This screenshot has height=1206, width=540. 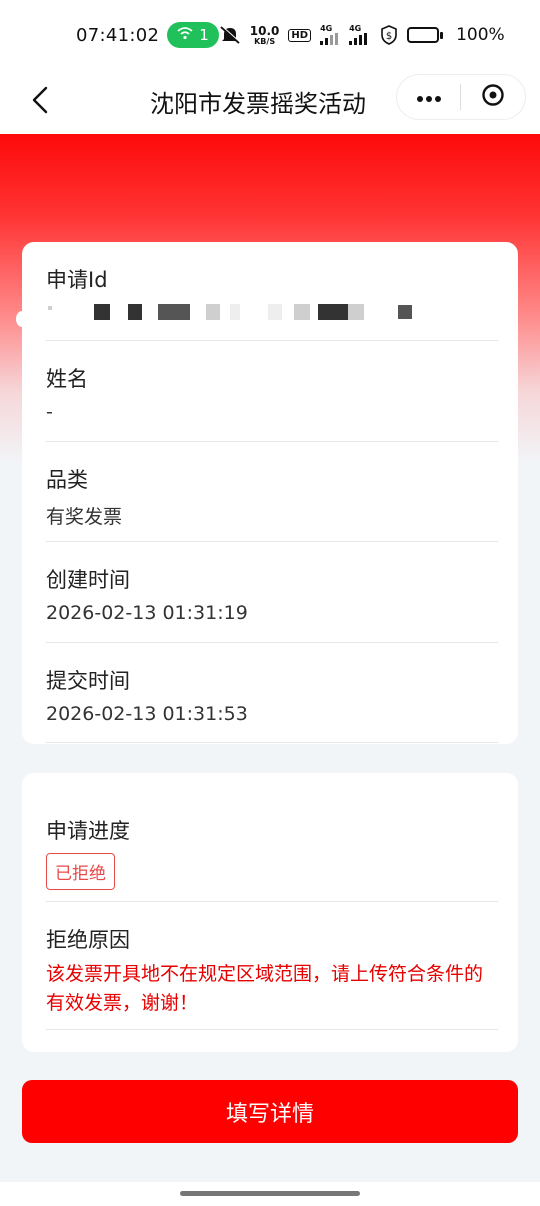 I want to click on wifi-hotspot-icon, so click(x=185, y=35).